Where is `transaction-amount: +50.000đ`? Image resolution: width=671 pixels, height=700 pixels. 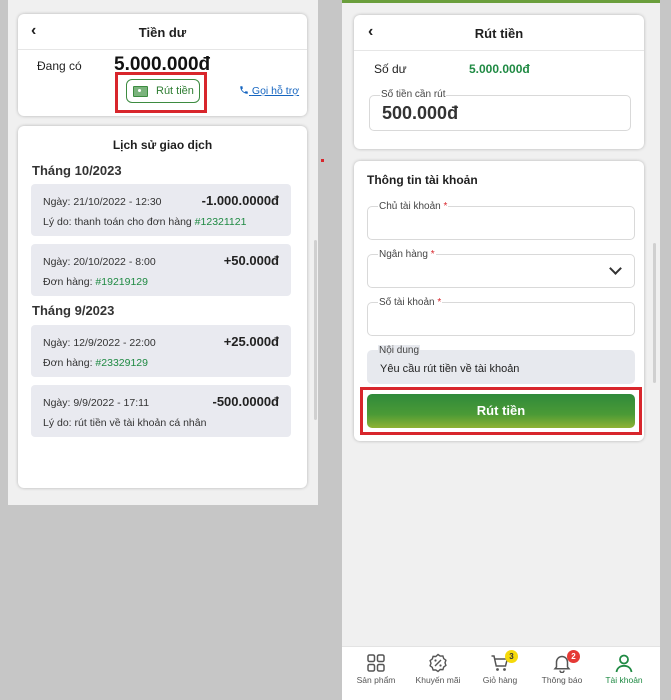 transaction-amount: +50.000đ is located at coordinates (251, 260).